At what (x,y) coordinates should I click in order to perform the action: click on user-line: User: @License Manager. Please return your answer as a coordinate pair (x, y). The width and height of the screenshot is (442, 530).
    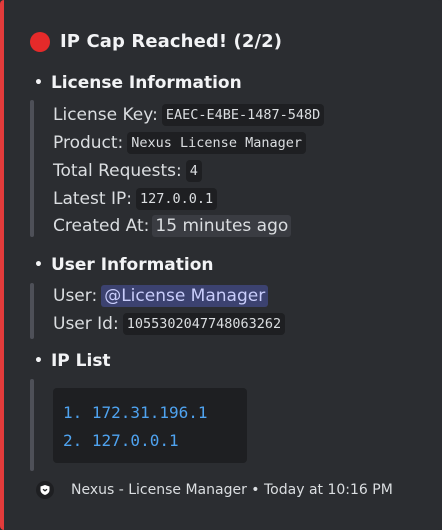
    Looking at the image, I should click on (161, 296).